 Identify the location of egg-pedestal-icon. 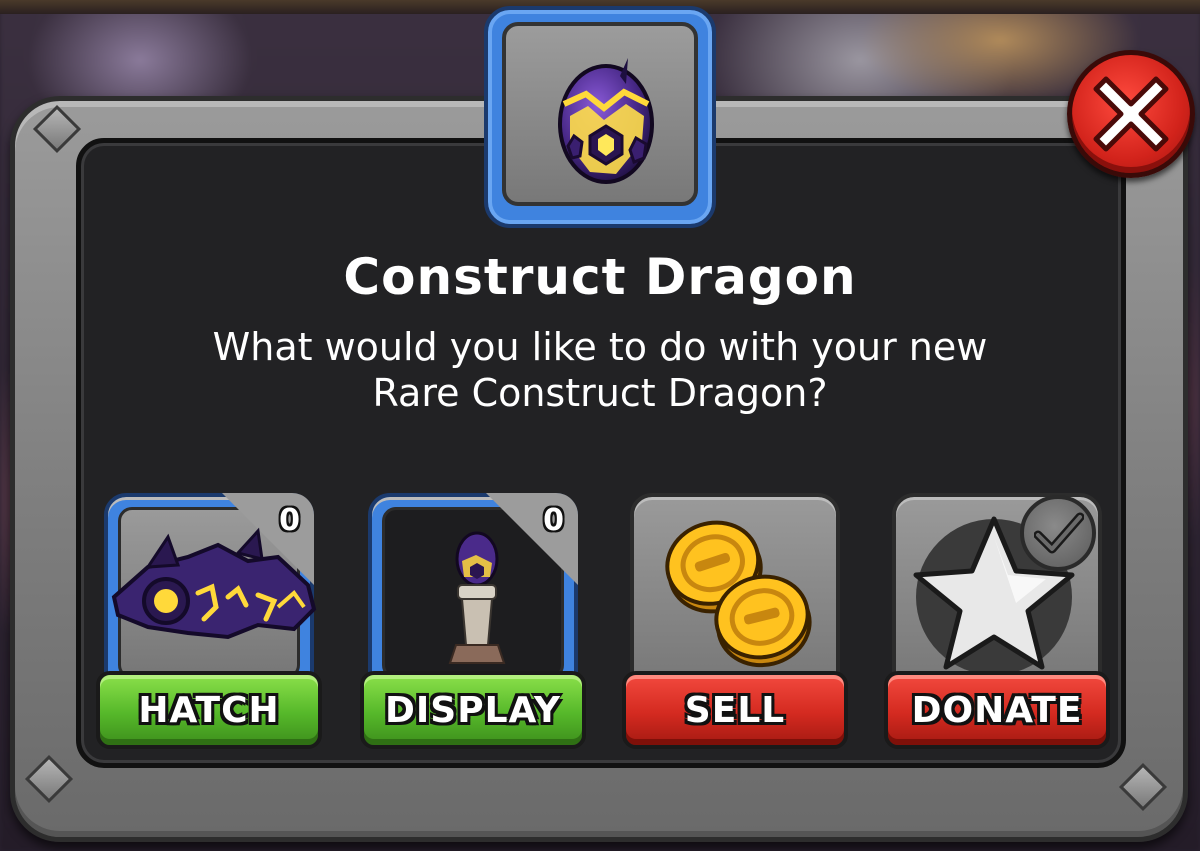
(477, 597).